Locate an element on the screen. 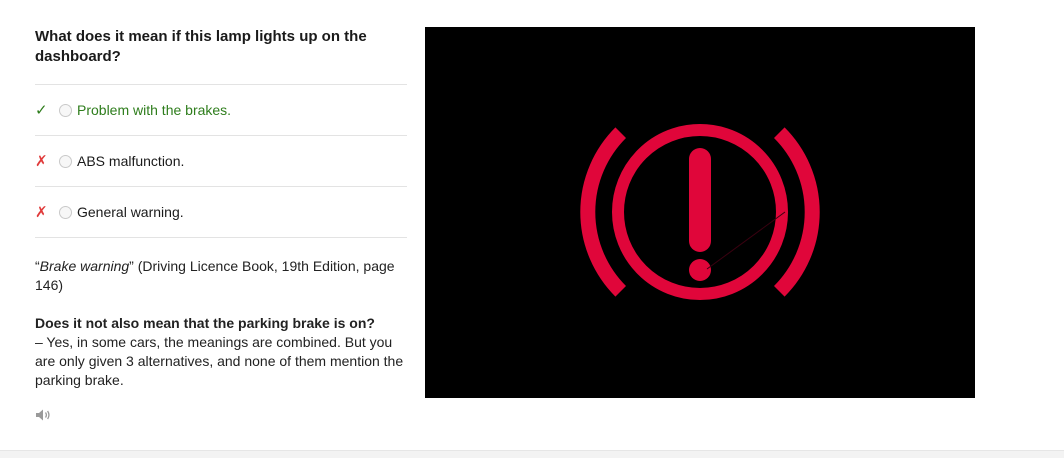  speaker-icon is located at coordinates (44, 415).